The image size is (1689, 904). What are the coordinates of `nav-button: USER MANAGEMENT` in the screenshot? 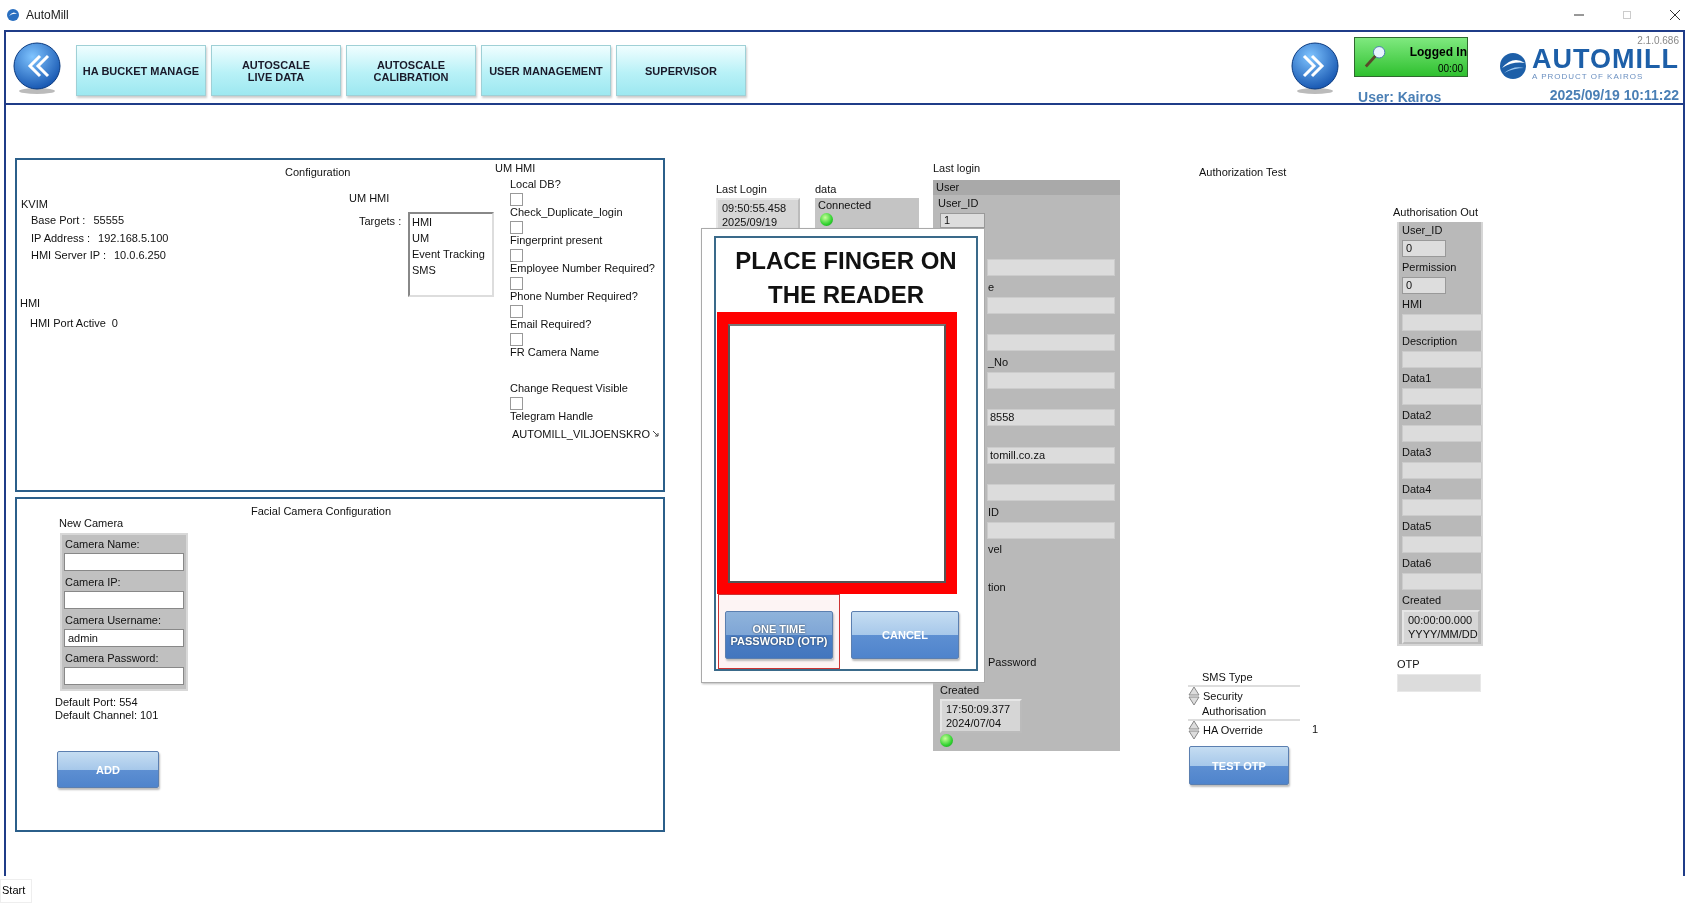 It's located at (546, 70).